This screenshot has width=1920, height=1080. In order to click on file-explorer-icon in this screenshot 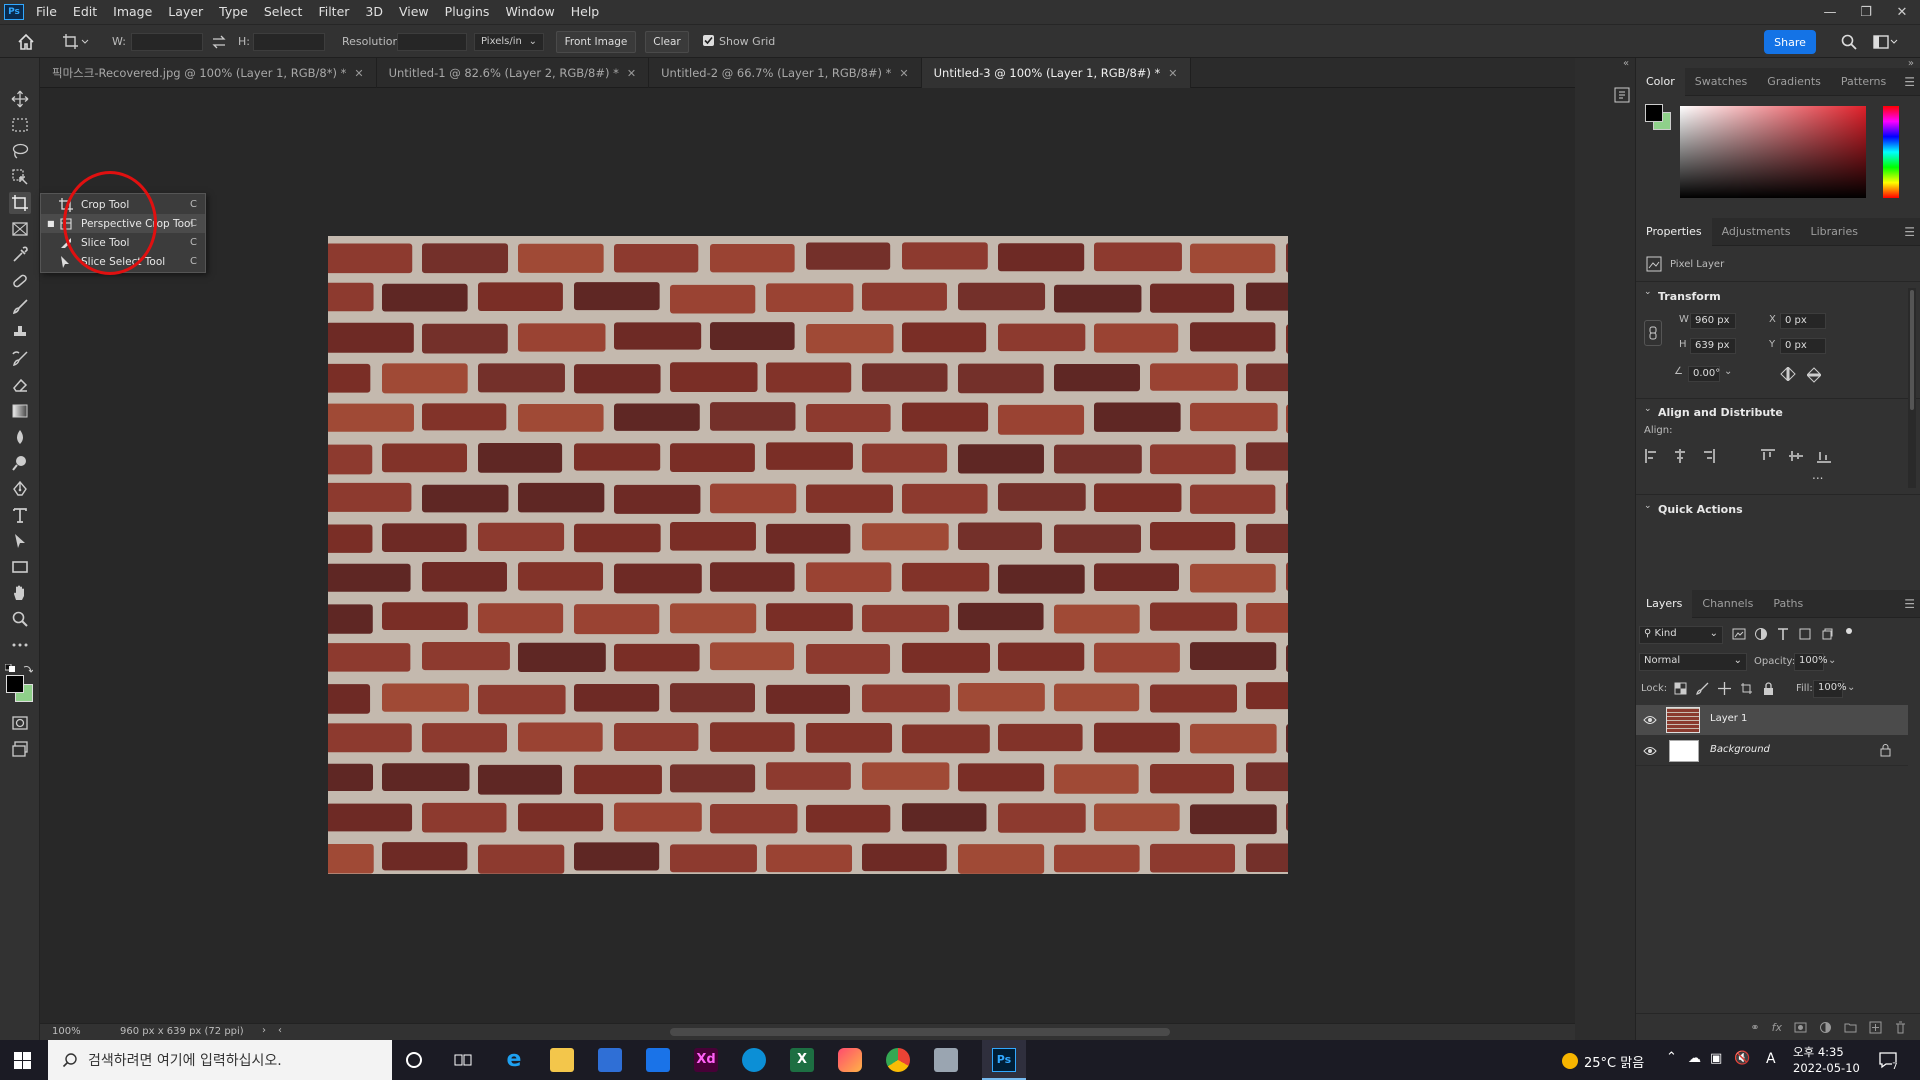, I will do `click(562, 1060)`.